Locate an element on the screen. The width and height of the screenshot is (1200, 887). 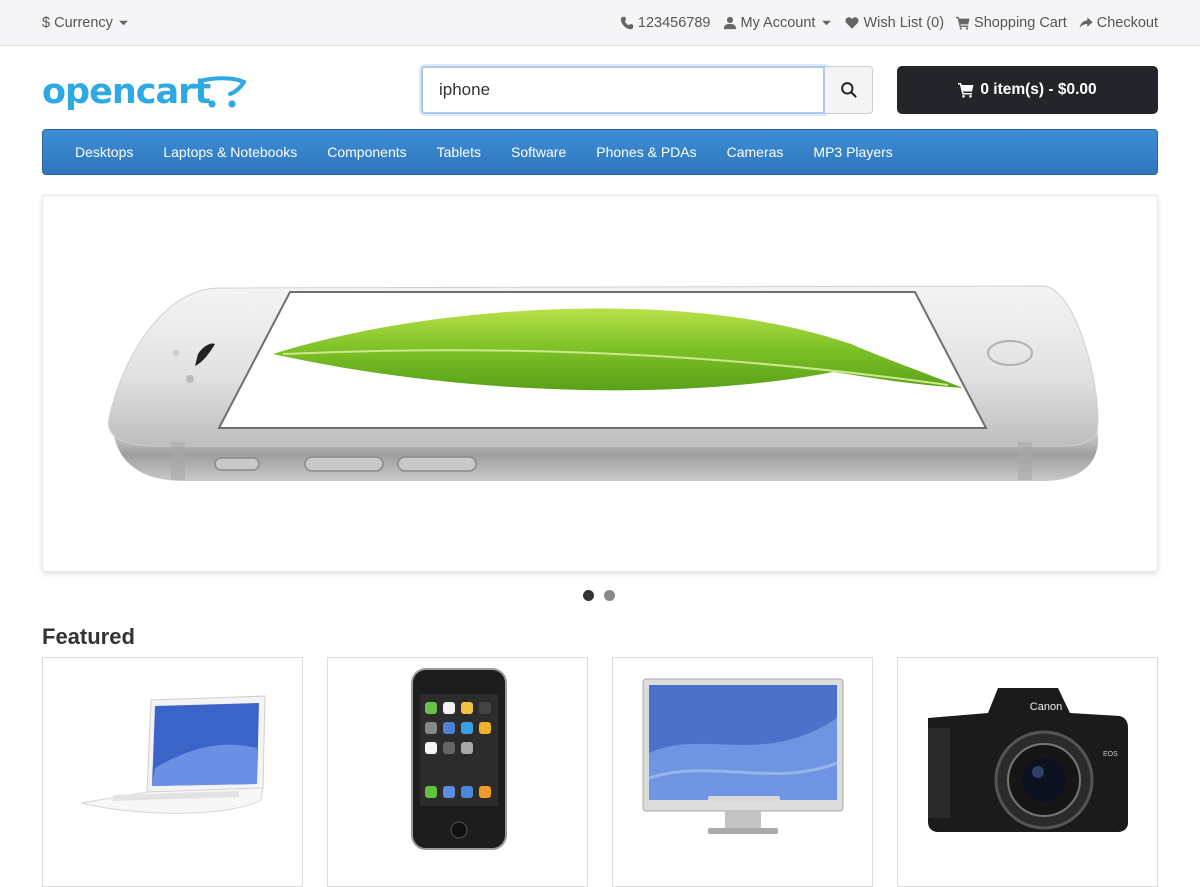
shopping-cart-link: Shopping Cart is located at coordinates (1011, 23).